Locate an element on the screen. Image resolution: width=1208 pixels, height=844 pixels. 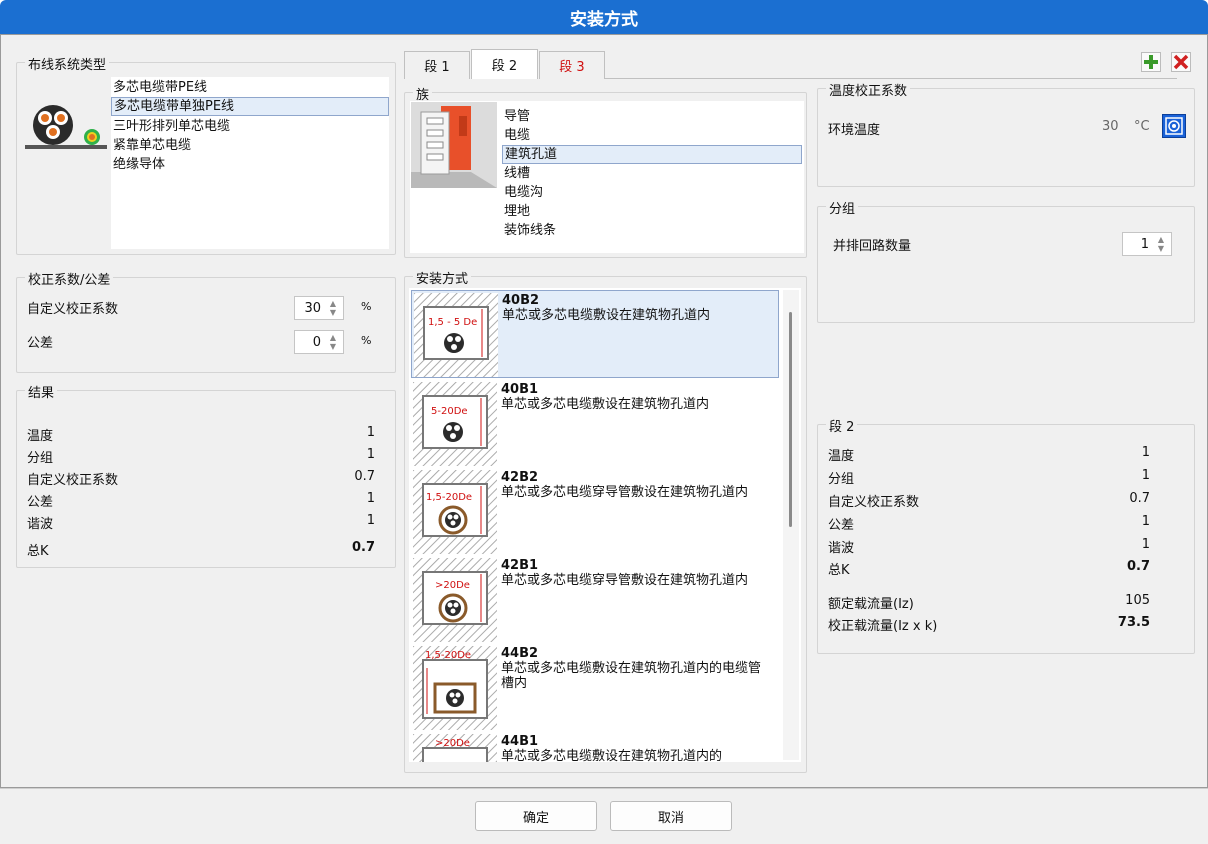
tolerance-unit: % is located at coordinates (366, 340).